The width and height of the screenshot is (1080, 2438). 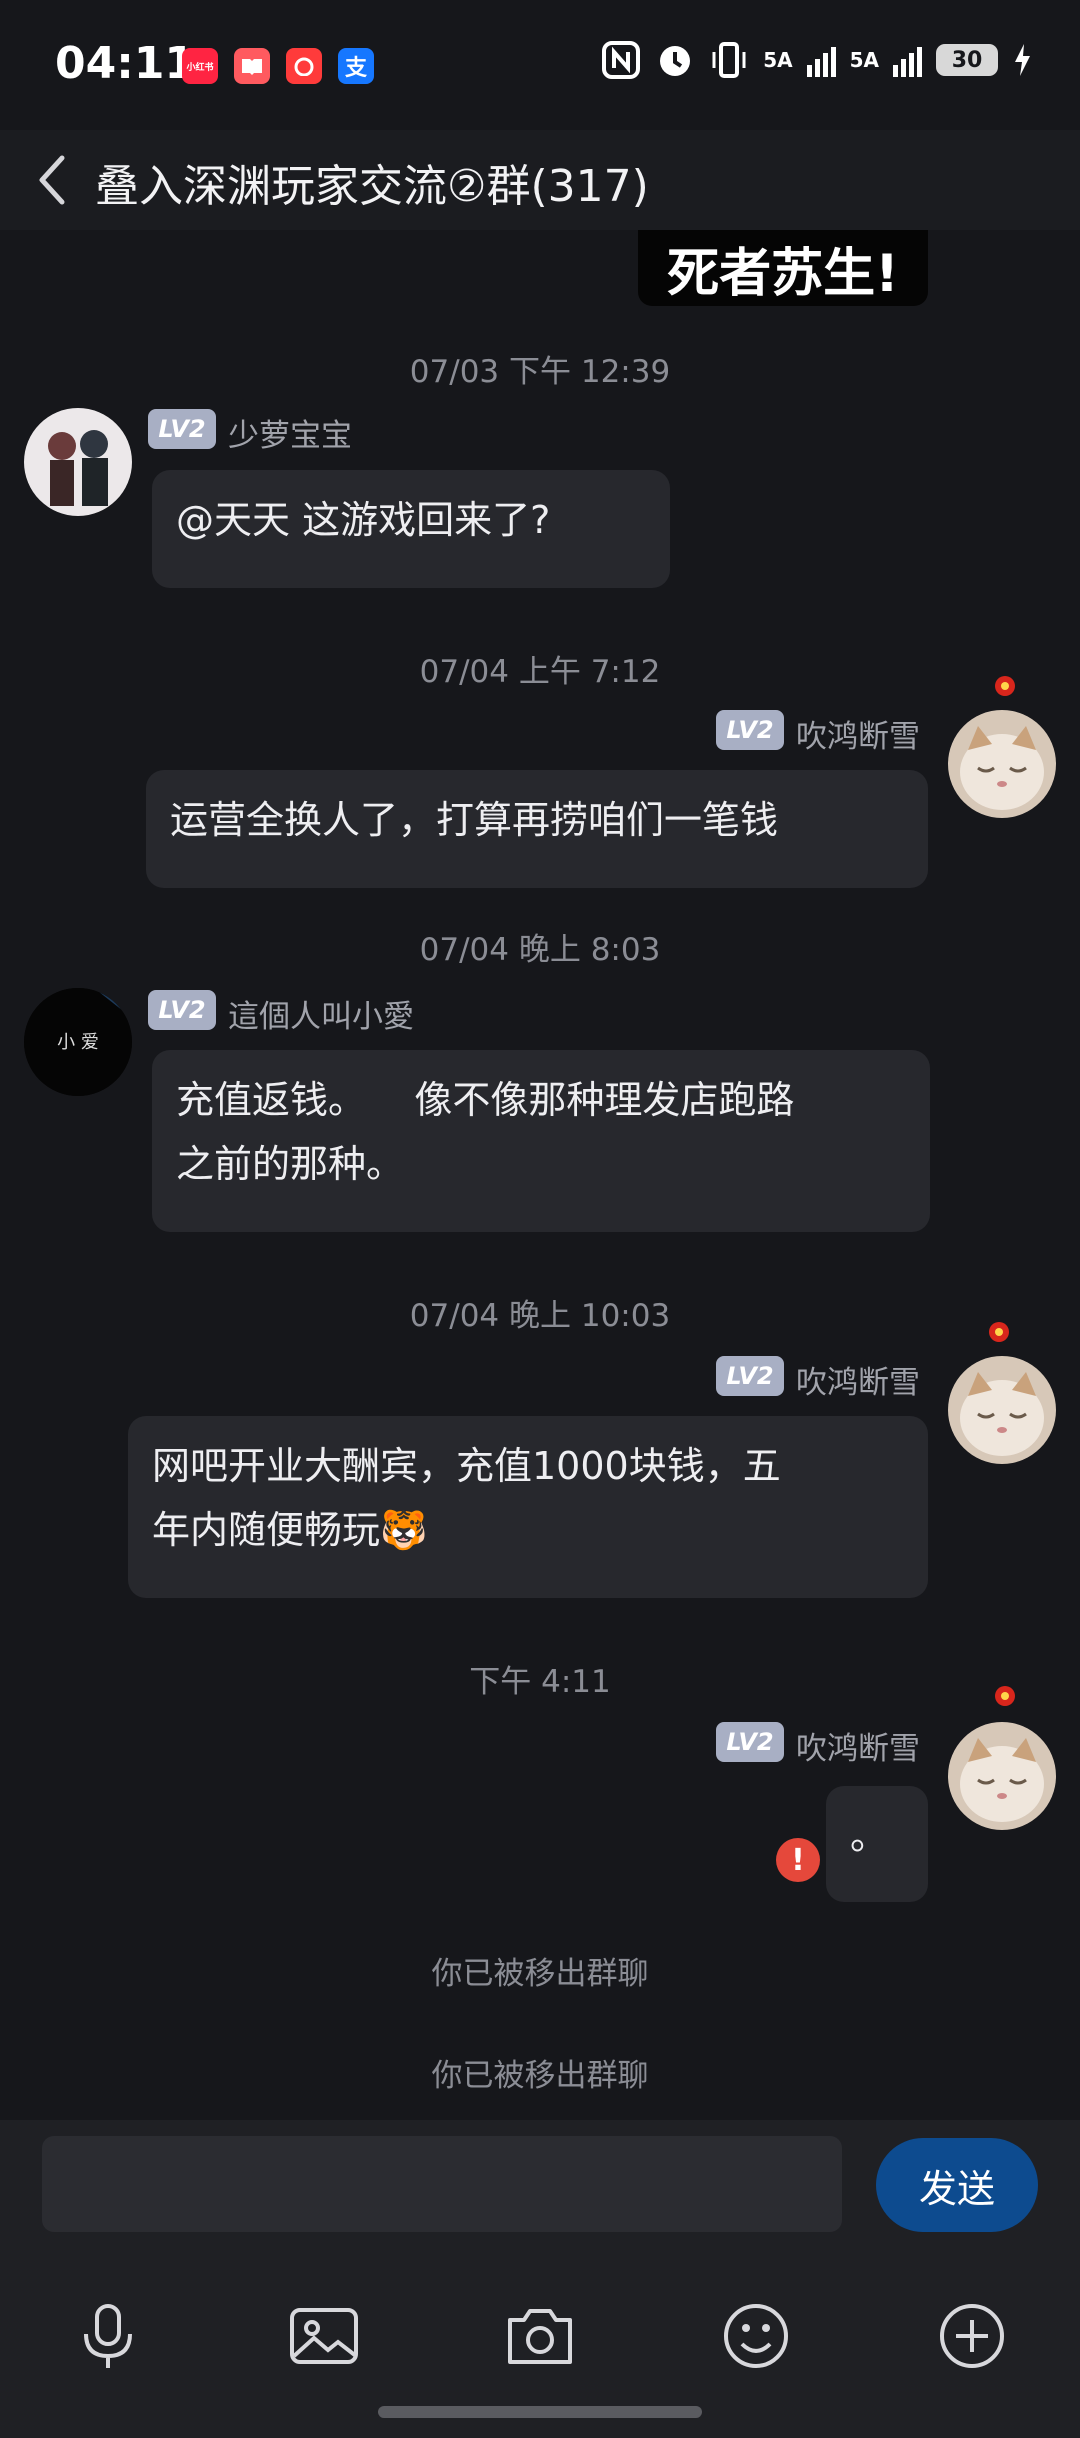 I want to click on emoji-icon, so click(x=756, y=2336).